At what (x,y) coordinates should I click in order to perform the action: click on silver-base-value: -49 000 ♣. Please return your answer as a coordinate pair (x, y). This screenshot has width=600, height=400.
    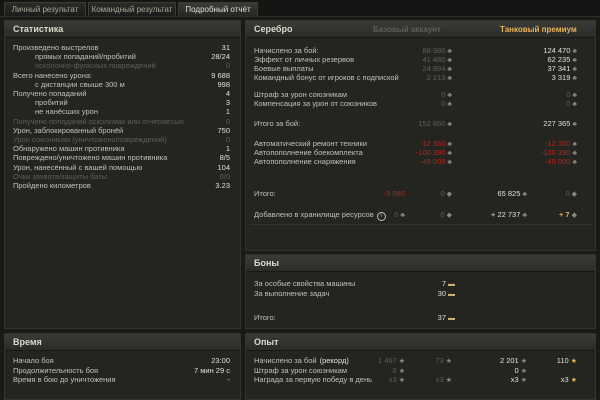
    Looking at the image, I should click on (435, 161).